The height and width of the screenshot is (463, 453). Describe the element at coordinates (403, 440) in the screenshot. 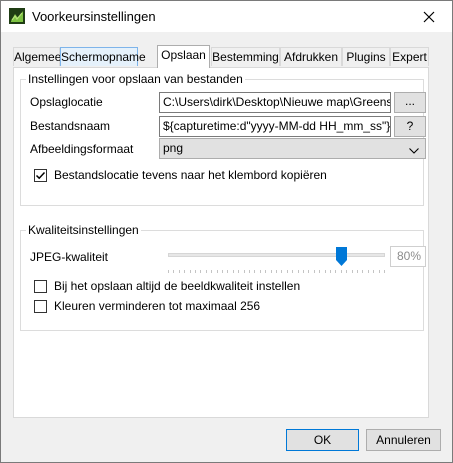

I see `cancel-button: Annuleren` at that location.